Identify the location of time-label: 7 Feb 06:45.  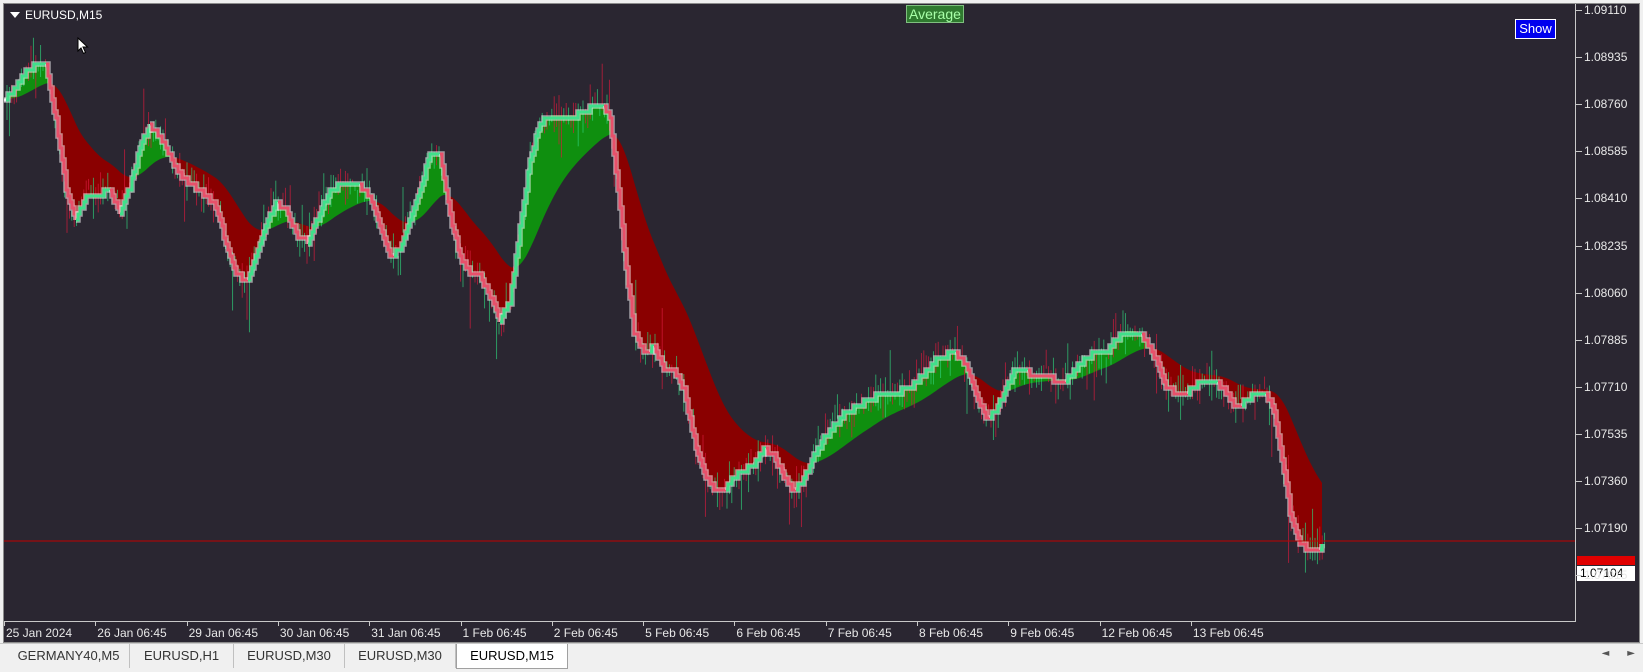
(859, 633).